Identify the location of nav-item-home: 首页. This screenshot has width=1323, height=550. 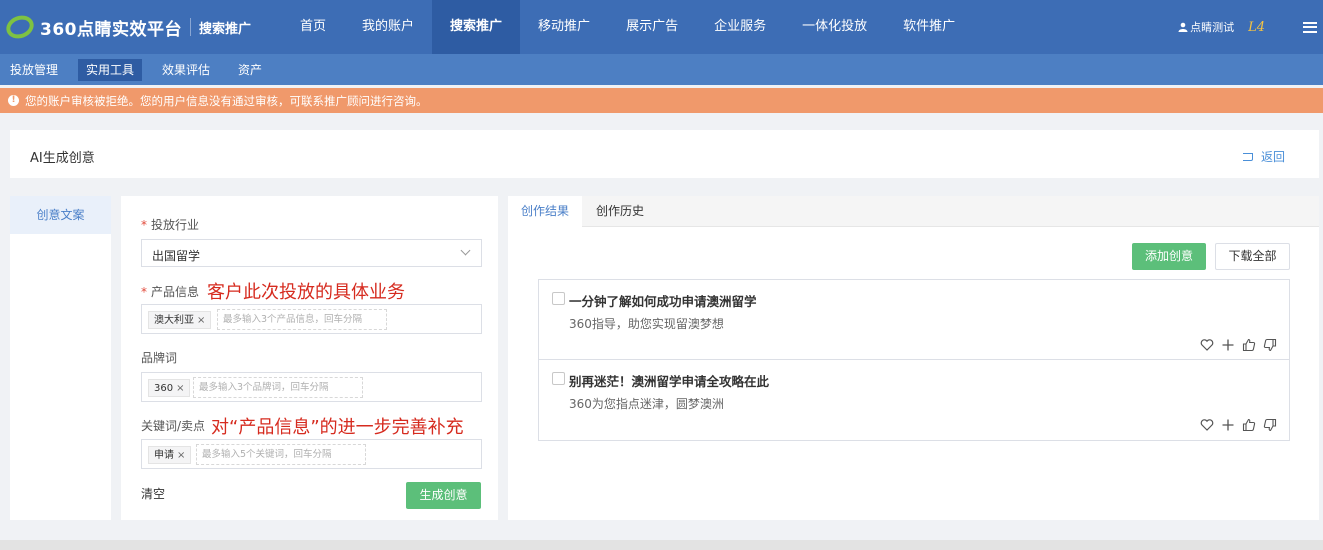
(313, 27).